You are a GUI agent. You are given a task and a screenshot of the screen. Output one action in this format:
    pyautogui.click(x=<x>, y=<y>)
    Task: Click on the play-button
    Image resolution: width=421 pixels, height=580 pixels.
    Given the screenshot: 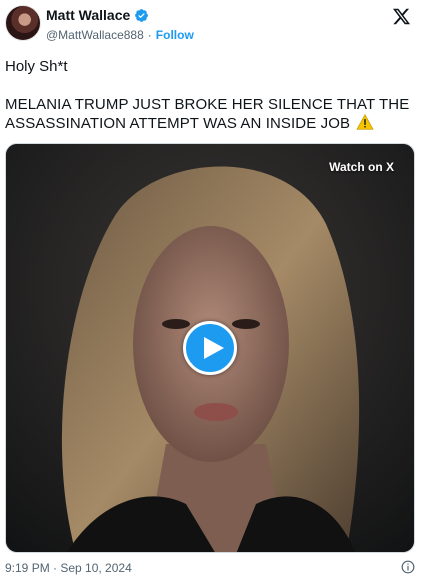 What is the action you would take?
    pyautogui.click(x=210, y=348)
    